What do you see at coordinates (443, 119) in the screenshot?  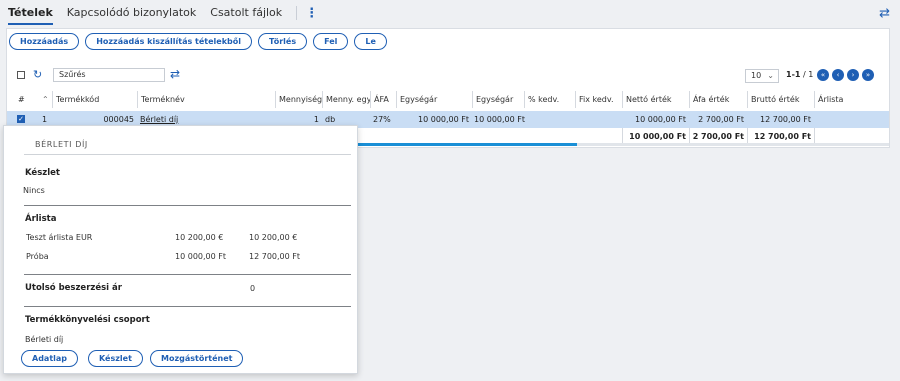 I see `row-unit-price: 10 000,00 Ft` at bounding box center [443, 119].